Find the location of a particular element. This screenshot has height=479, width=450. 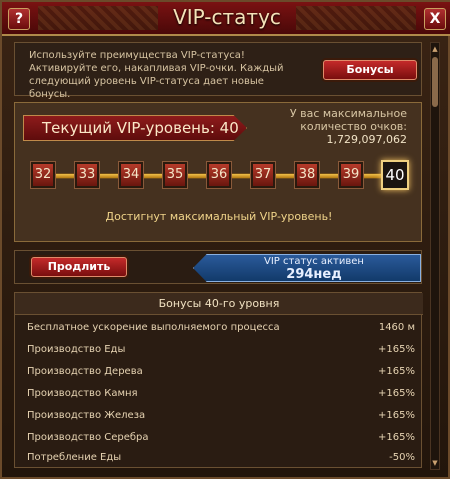

title-bar: VIP-статус ? X is located at coordinates (226, 19).